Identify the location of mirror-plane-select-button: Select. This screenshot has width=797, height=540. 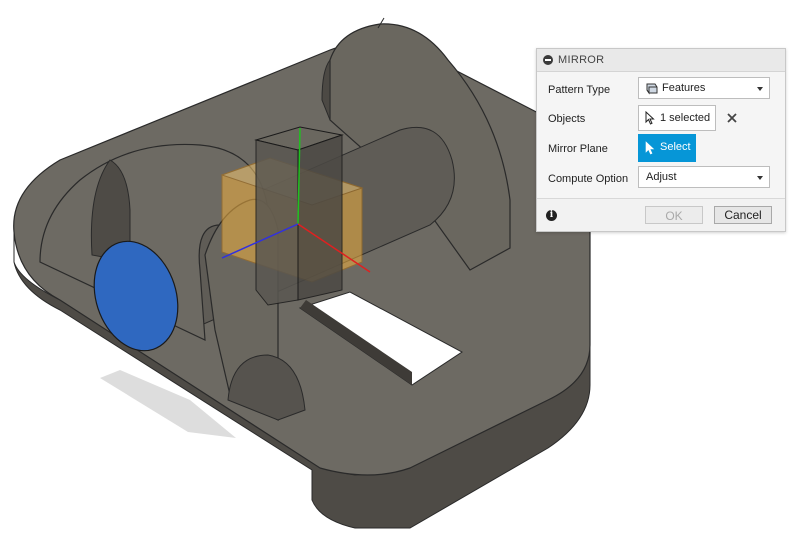
(667, 148).